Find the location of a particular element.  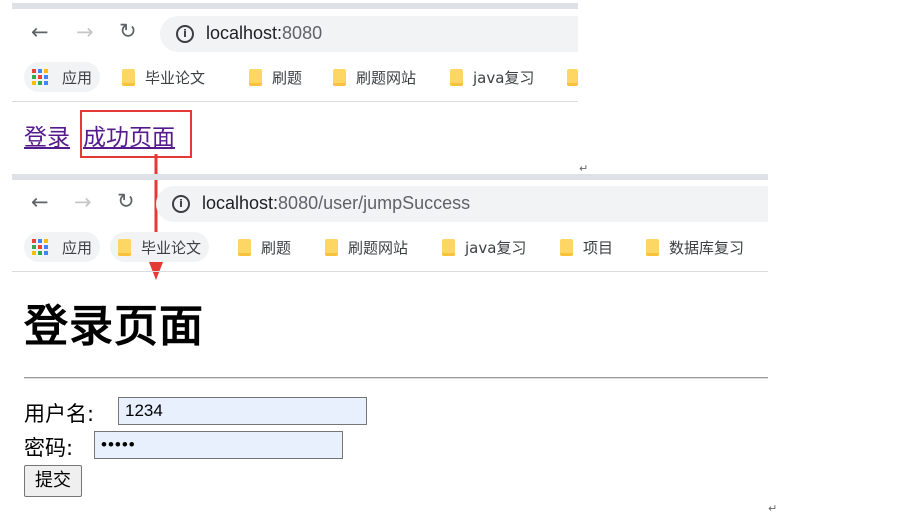

username-input: 1234 is located at coordinates (242, 411).